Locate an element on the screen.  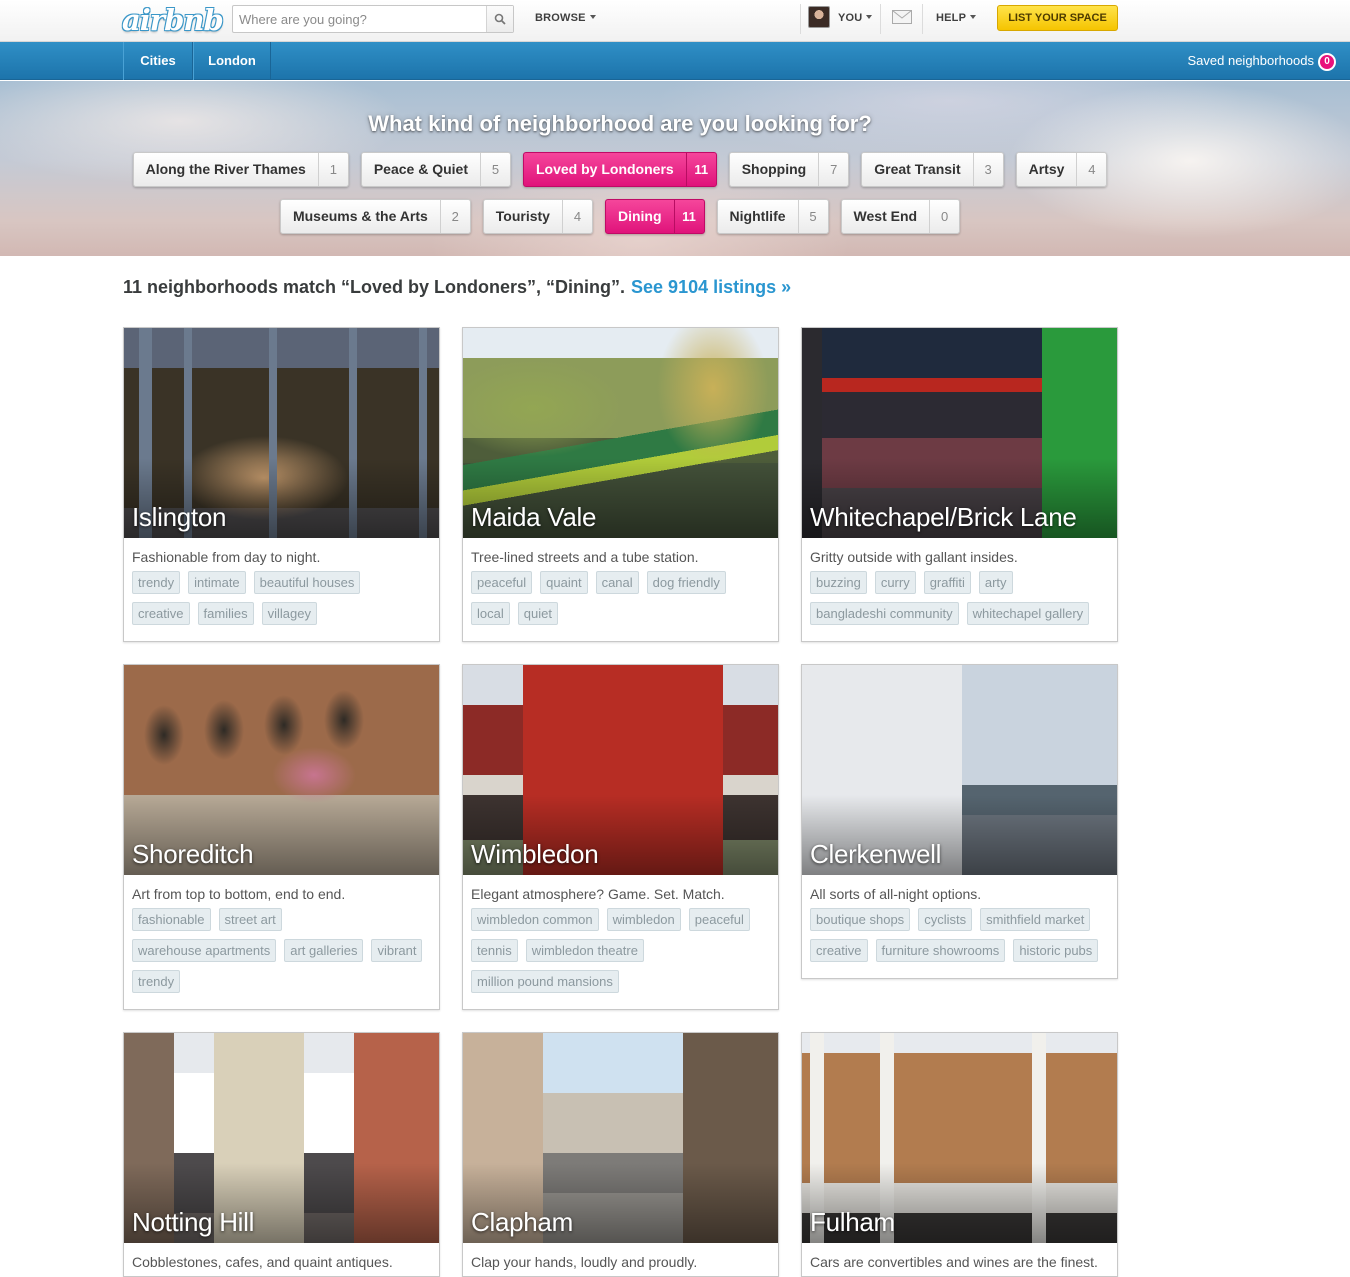
tag: smithfield market is located at coordinates (1035, 919).